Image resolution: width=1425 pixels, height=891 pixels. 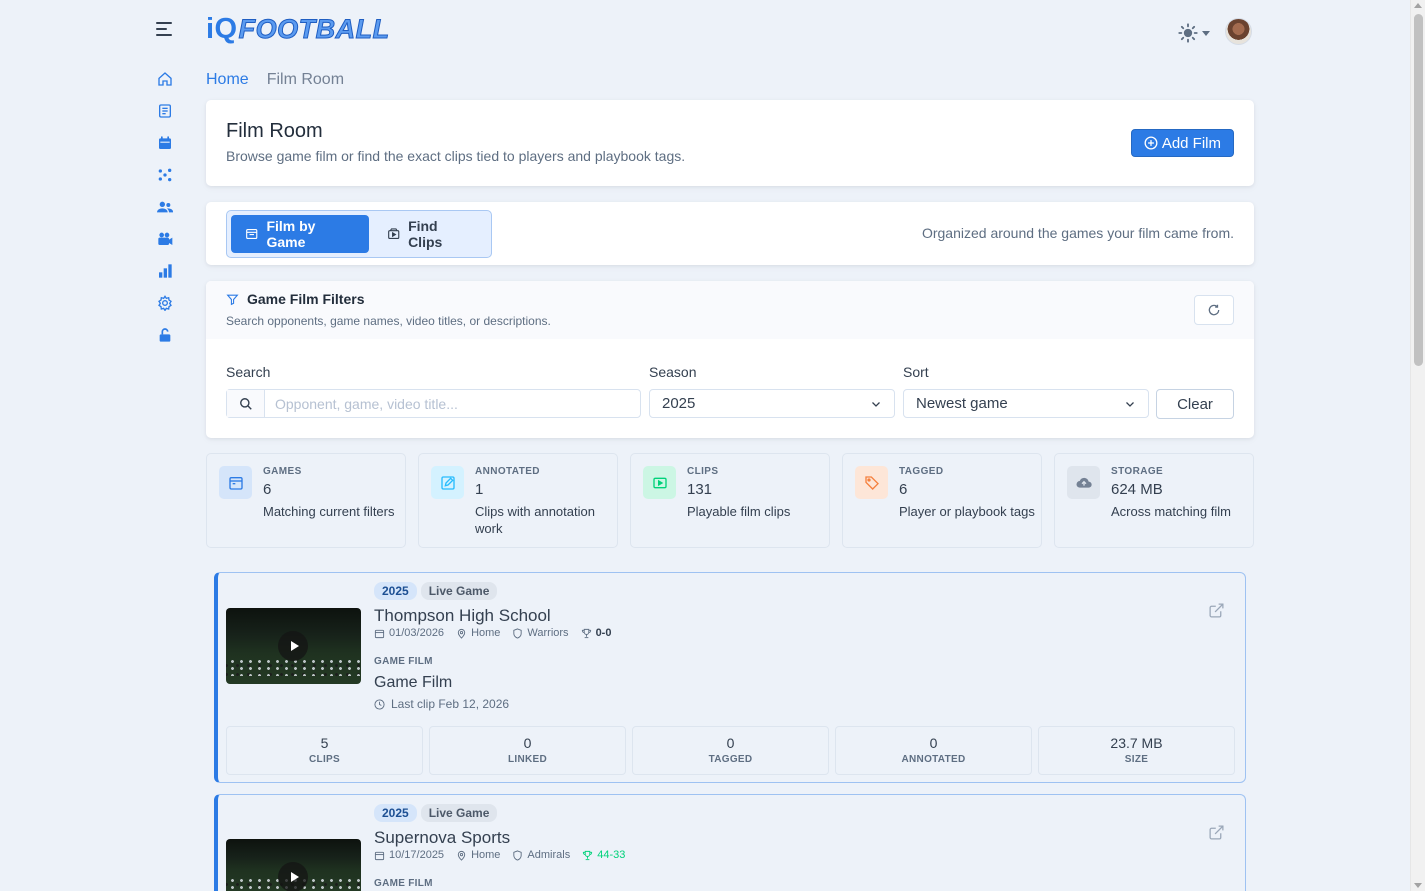 What do you see at coordinates (227, 80) in the screenshot?
I see `breadcrumb-home: Home` at bounding box center [227, 80].